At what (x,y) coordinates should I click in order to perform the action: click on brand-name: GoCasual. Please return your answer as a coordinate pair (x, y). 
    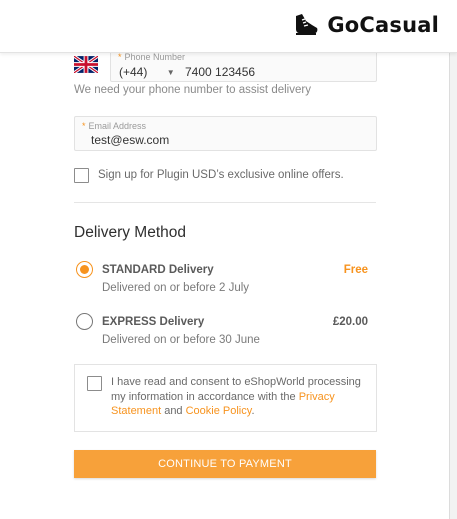
    Looking at the image, I should click on (383, 25).